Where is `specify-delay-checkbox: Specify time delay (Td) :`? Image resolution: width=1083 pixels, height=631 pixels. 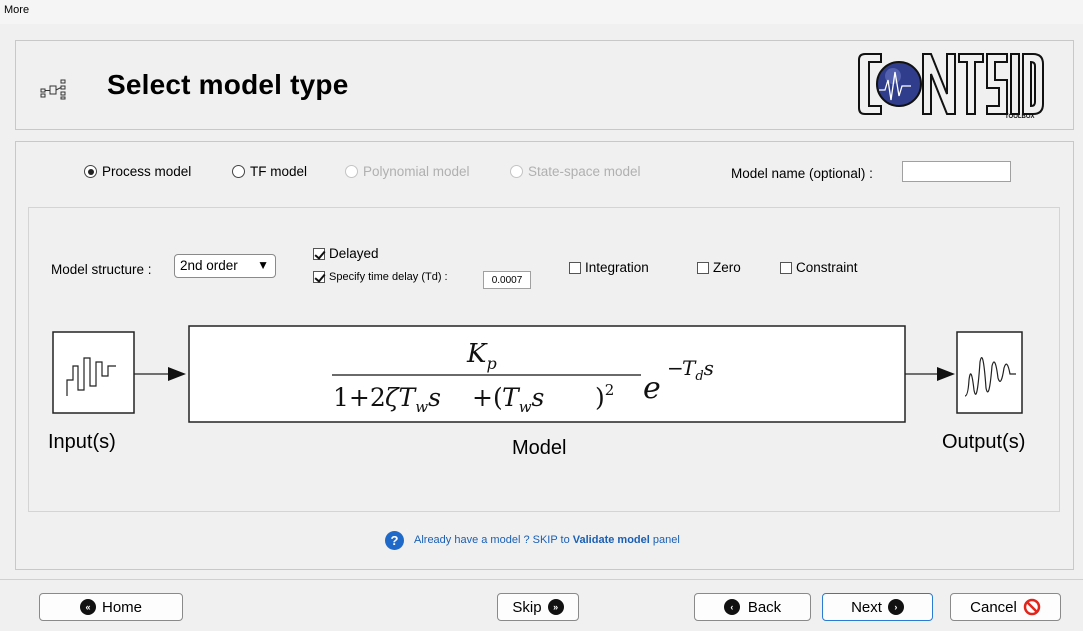
specify-delay-checkbox: Specify time delay (Td) : is located at coordinates (380, 277).